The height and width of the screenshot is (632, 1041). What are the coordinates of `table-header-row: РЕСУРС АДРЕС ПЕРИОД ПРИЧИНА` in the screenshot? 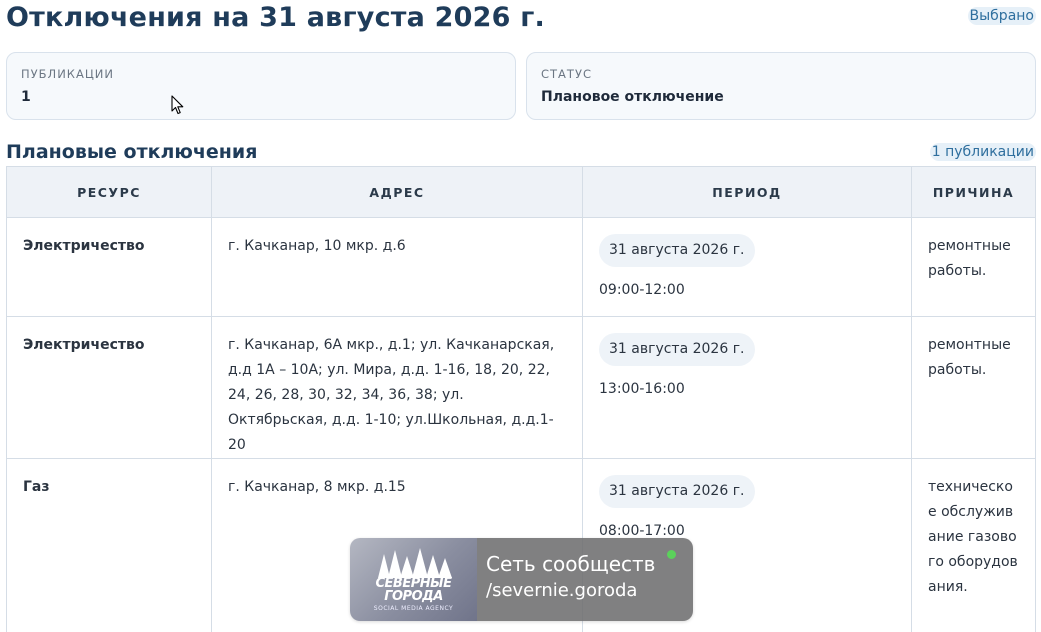 It's located at (521, 192).